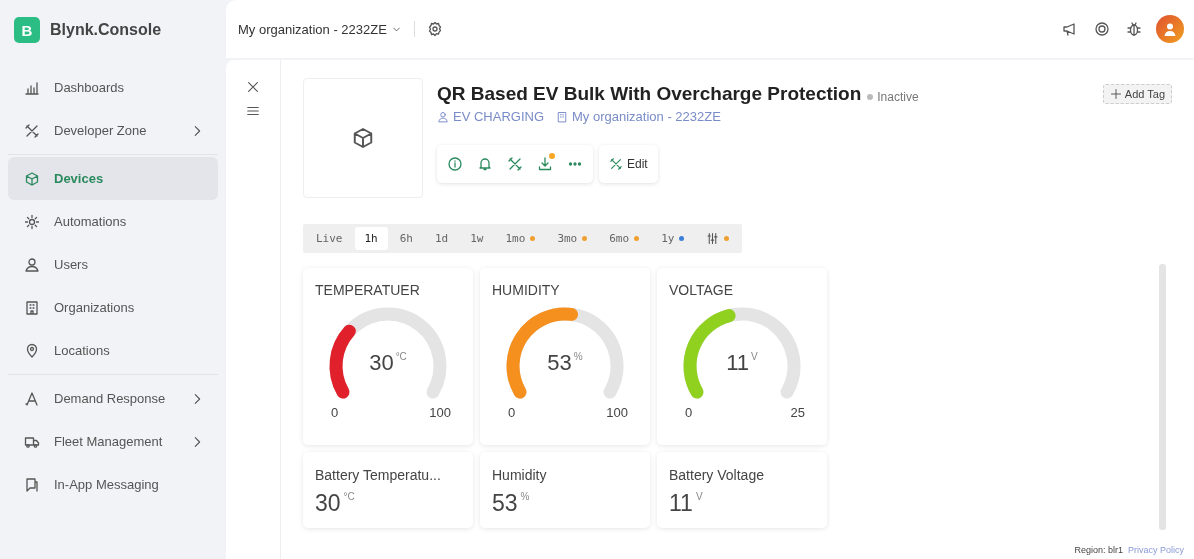  I want to click on gauge-value: 11, so click(738, 363).